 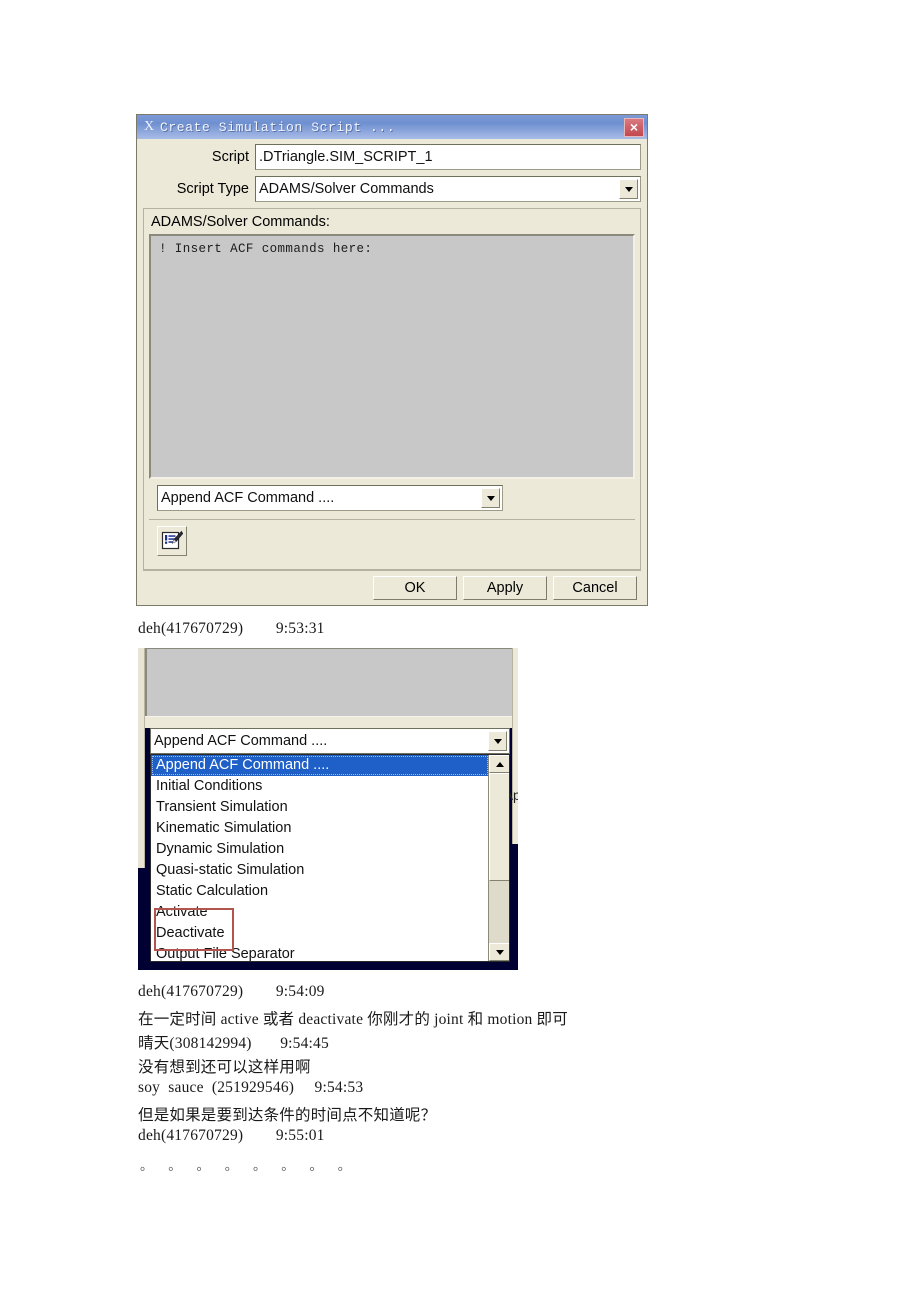 What do you see at coordinates (320, 807) in the screenshot?
I see `list-item: Transient Simulation` at bounding box center [320, 807].